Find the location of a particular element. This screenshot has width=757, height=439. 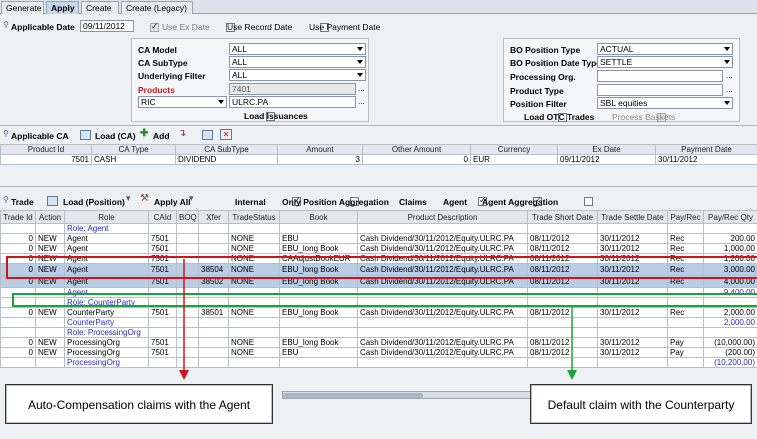

counterparty-claim-callout: Default claim with the Counterparty is located at coordinates (641, 404).